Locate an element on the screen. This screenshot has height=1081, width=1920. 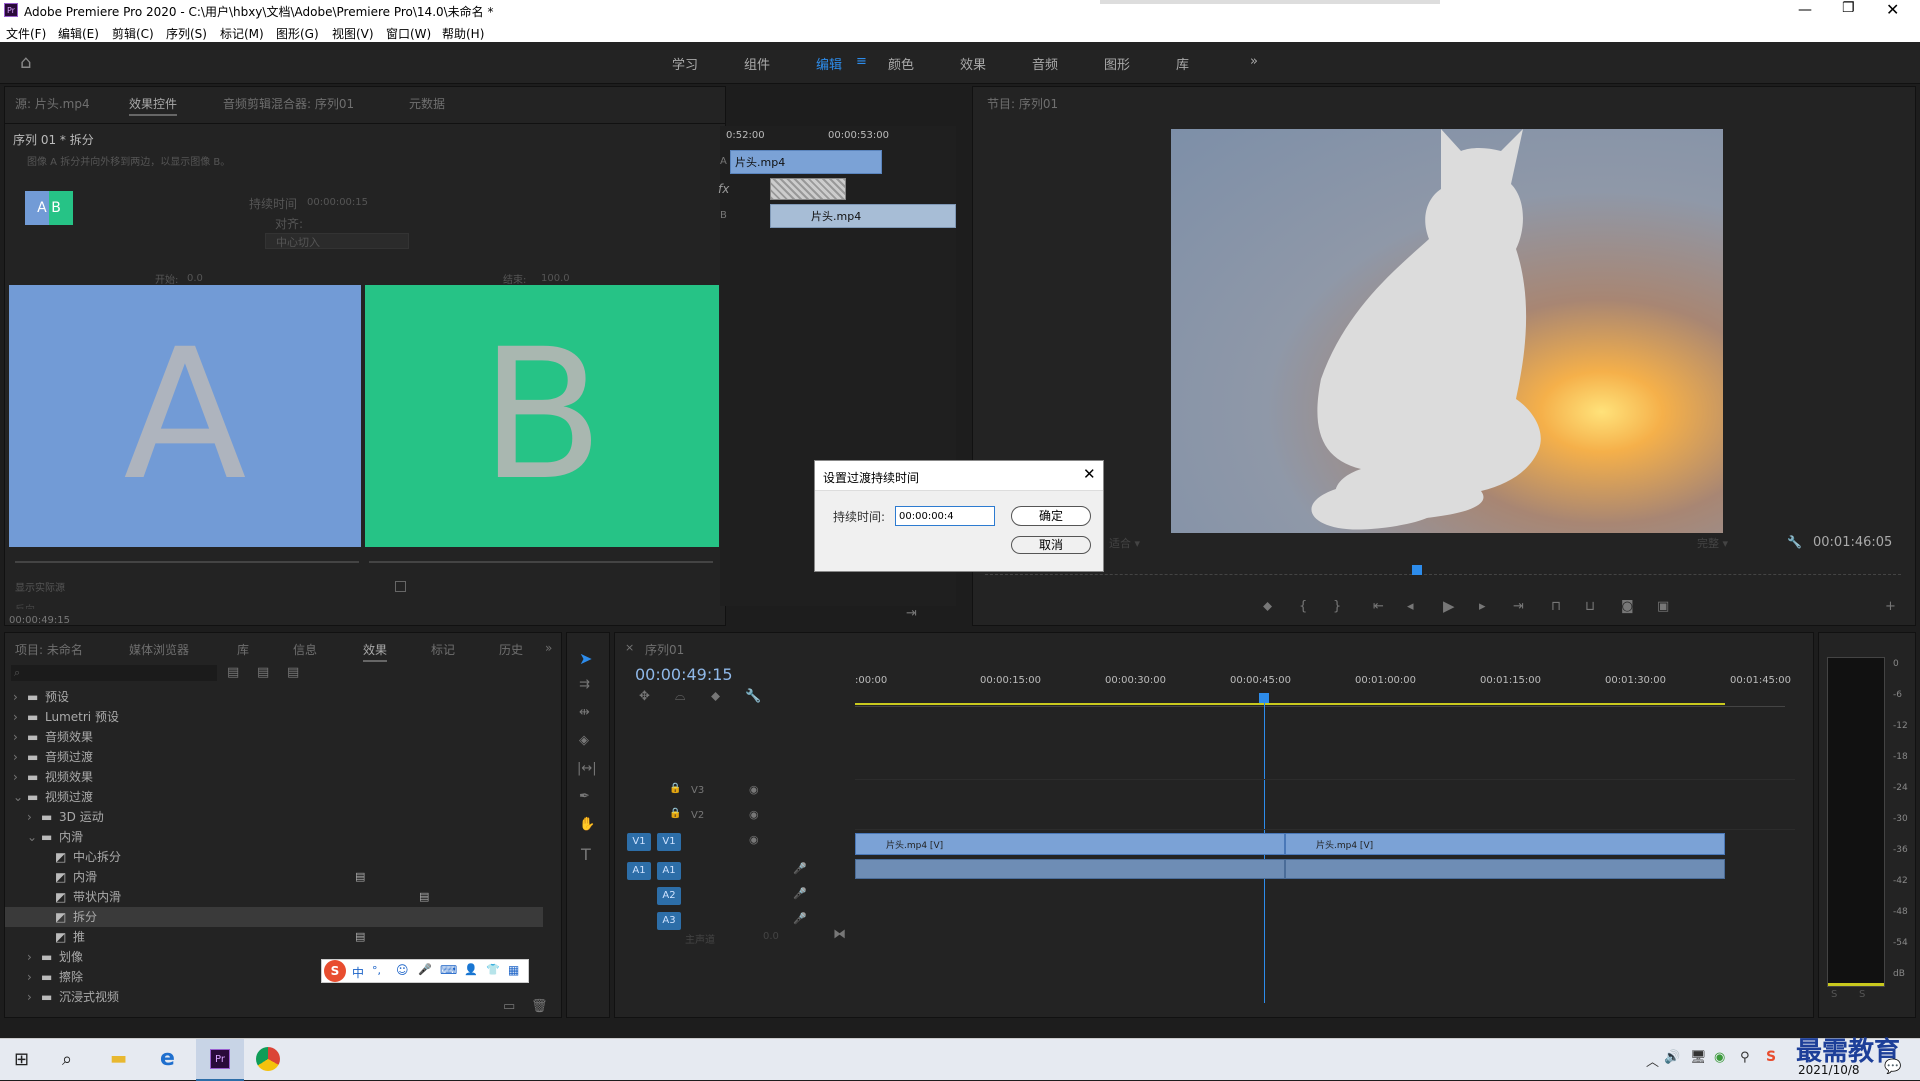
track-v1-target: V1 is located at coordinates (669, 842).